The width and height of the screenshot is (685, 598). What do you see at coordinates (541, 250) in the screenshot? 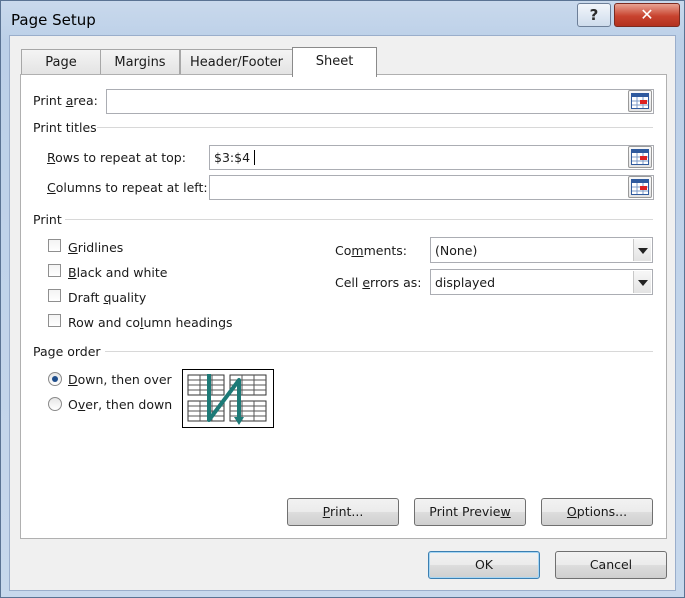
I see `comments-select: (None)` at bounding box center [541, 250].